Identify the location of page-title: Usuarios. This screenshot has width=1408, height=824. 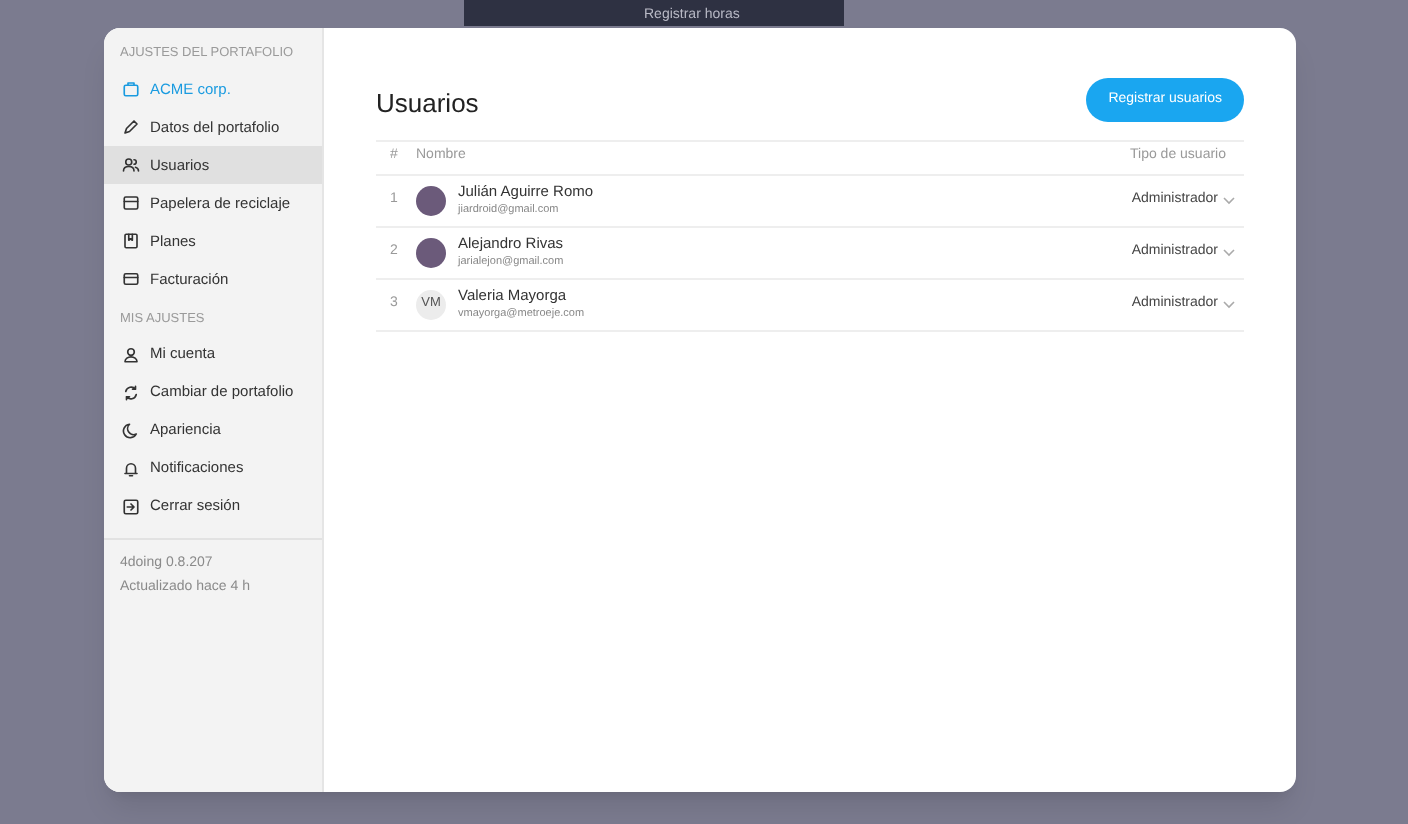
(427, 104).